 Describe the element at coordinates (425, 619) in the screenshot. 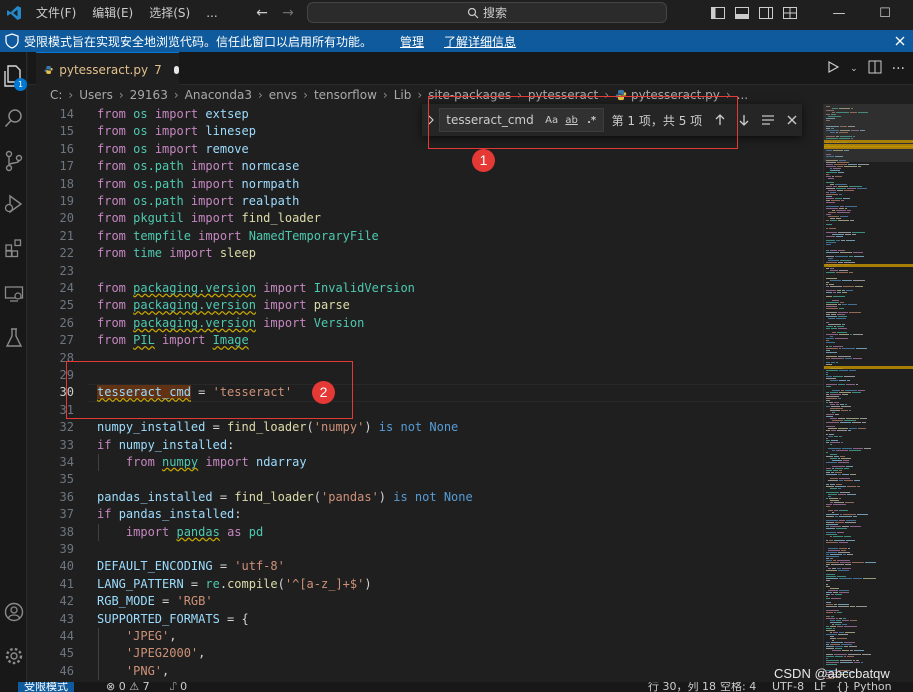

I see `code-line: 43 SUPPORTED_FORMATS = {` at that location.